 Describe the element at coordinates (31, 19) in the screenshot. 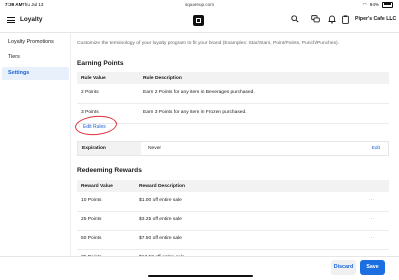

I see `page-title: Loyalty` at that location.